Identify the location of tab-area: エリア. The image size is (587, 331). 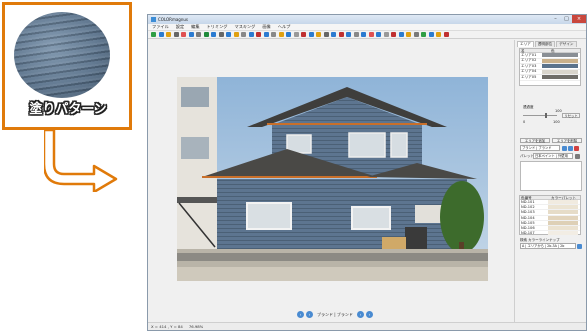
(525, 44).